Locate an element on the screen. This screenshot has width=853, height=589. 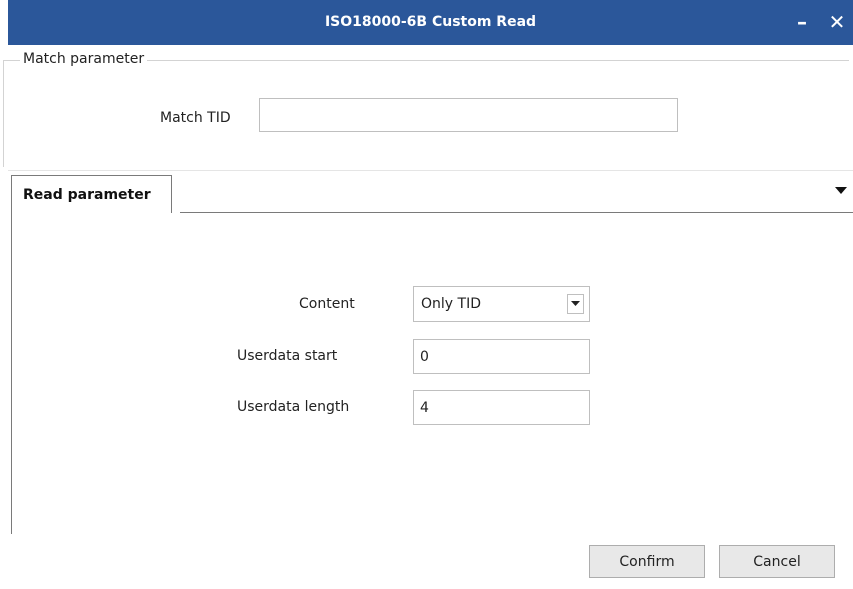
triangle-down-icon is located at coordinates (841, 190).